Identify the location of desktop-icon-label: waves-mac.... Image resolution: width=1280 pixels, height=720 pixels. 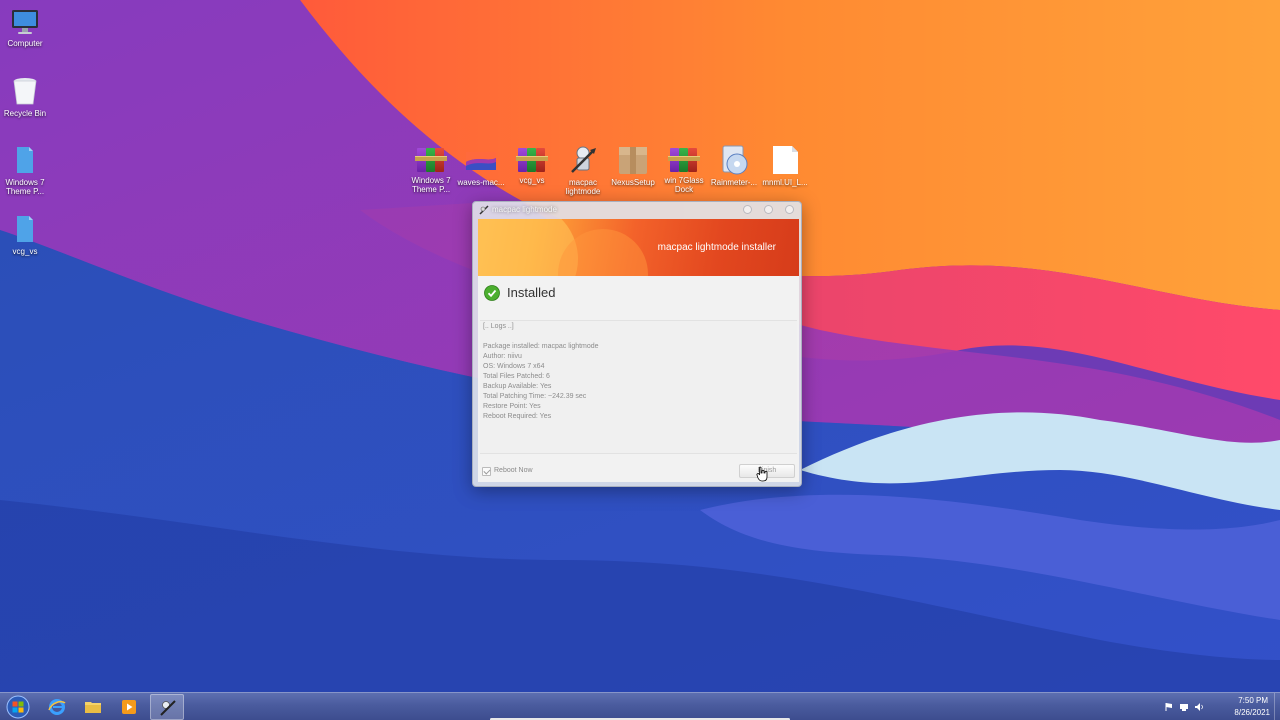
(481, 182).